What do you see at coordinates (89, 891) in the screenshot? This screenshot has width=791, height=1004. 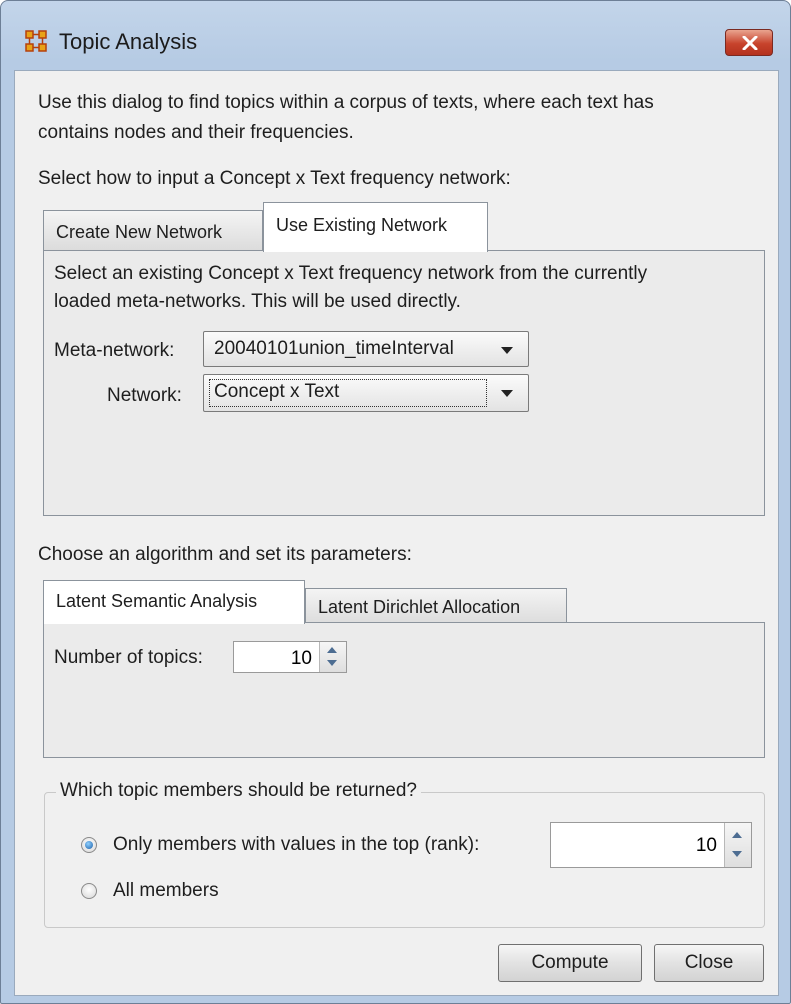 I see `radio-all-members` at bounding box center [89, 891].